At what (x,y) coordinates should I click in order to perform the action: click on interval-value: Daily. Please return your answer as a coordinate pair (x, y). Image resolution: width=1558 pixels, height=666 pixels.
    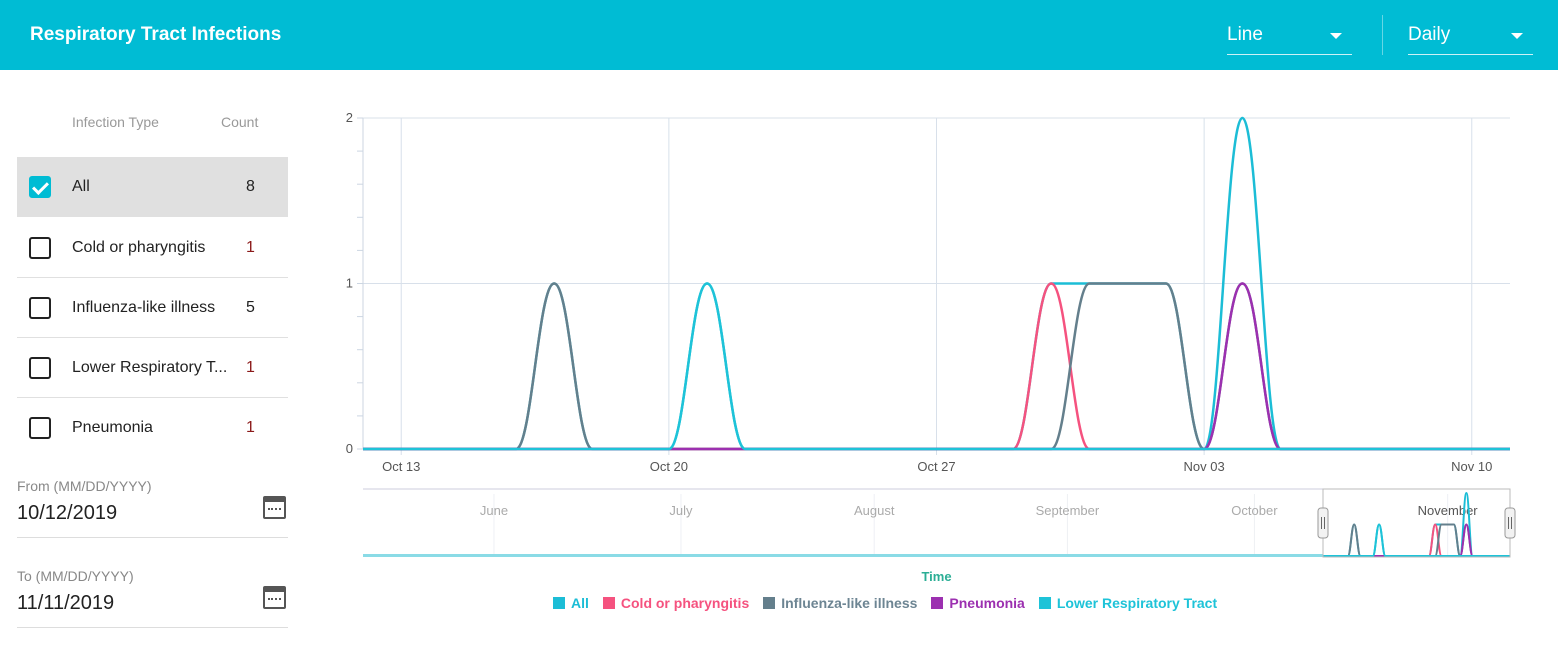
    Looking at the image, I should click on (1429, 34).